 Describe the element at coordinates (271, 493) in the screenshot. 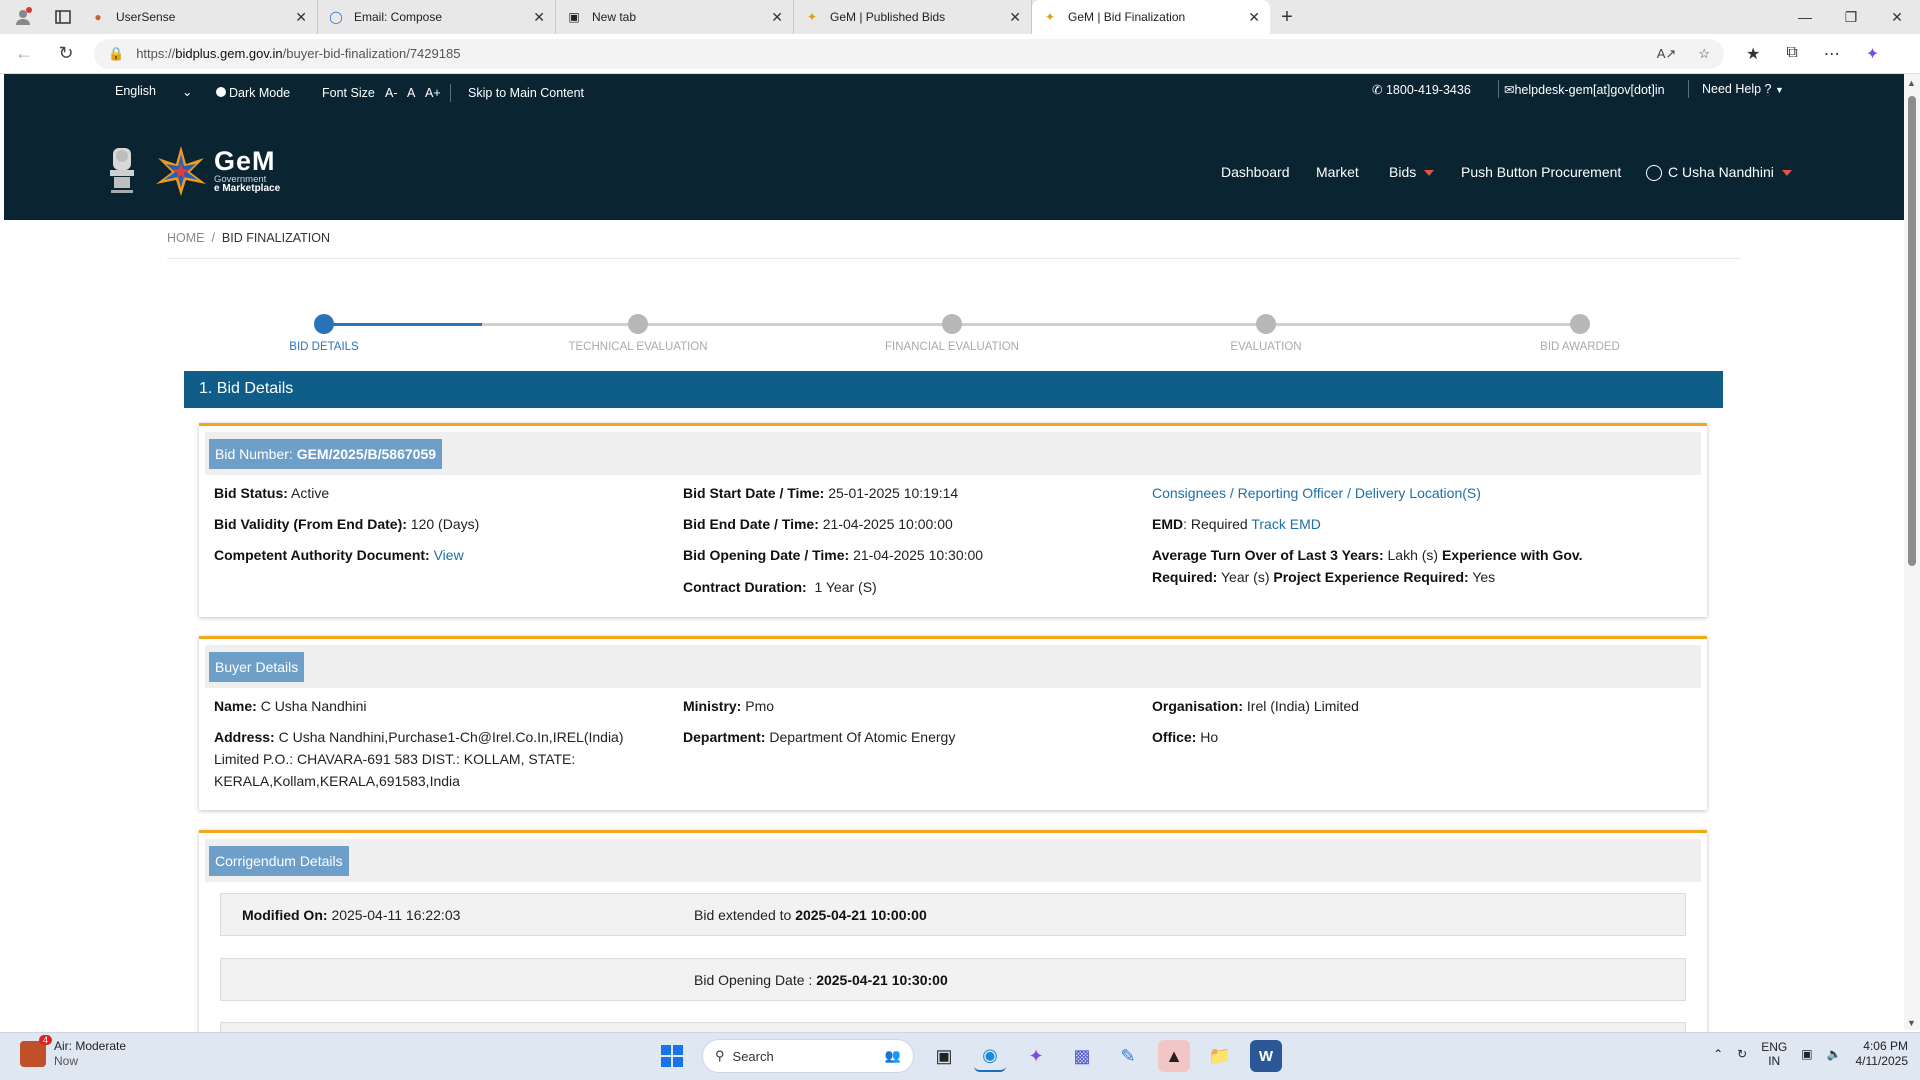

I see `bid-status: Bid Status: Active` at that location.